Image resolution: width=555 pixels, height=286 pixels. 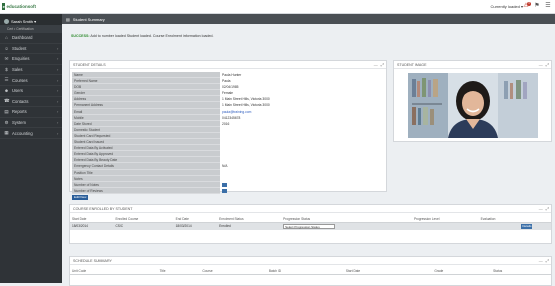 I want to click on sidebar-item-dashboard: ⌂ Dashboard, so click(x=31, y=38).